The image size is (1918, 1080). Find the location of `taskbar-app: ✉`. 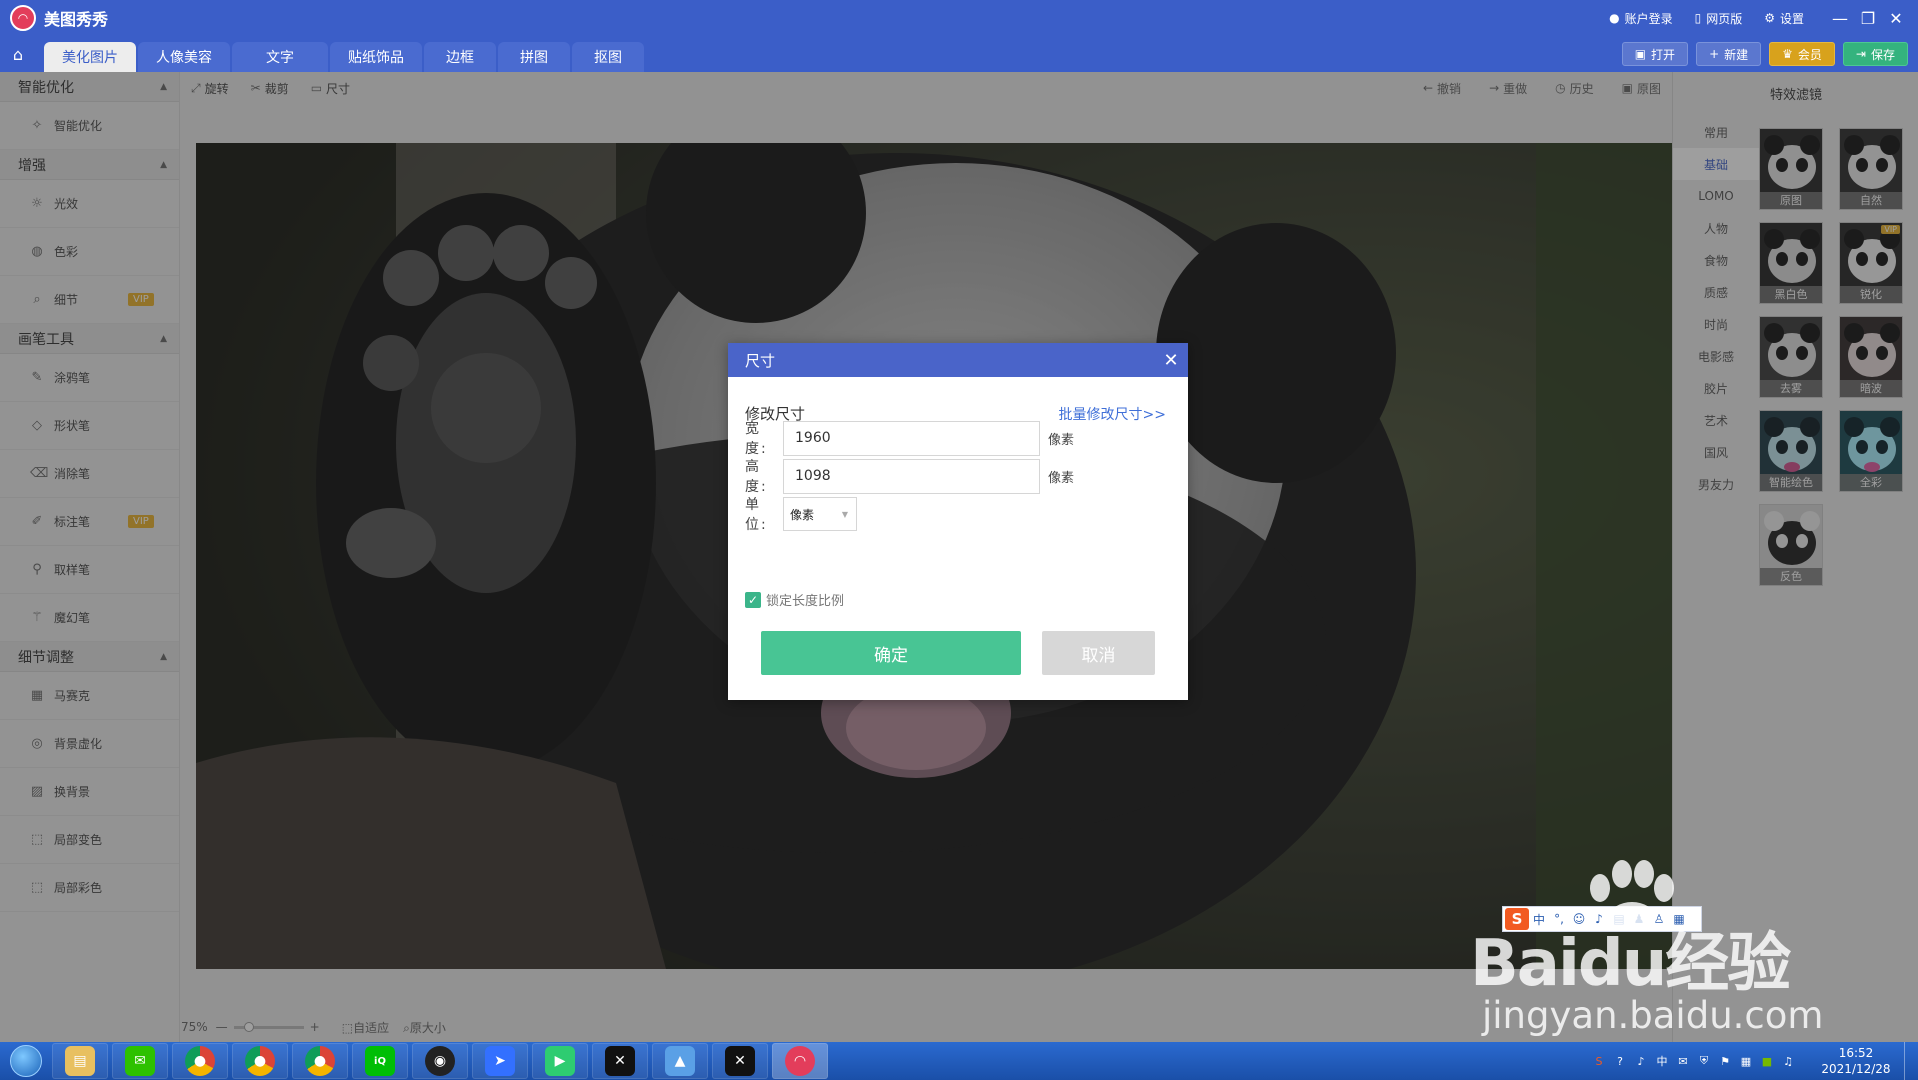

taskbar-app: ✉ is located at coordinates (140, 1061).